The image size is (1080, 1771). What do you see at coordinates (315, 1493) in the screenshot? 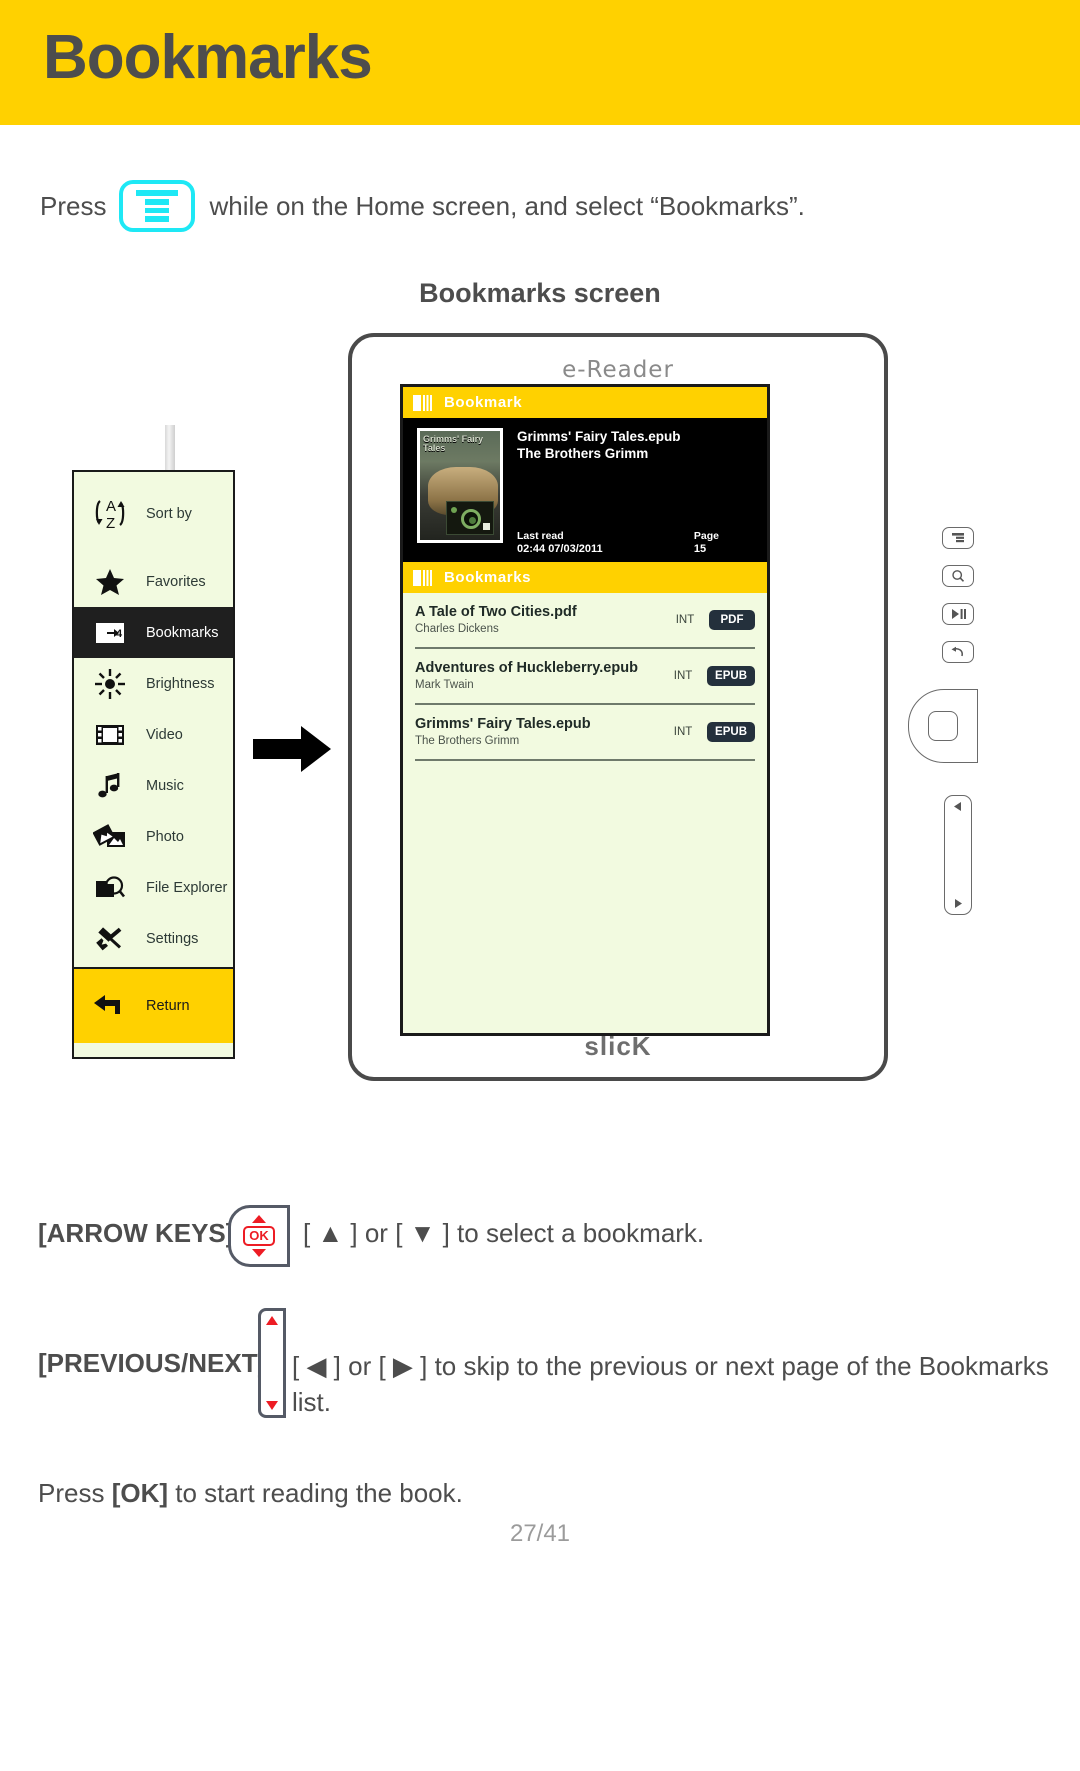
I see `ok-note-post: to start reading the book.` at bounding box center [315, 1493].